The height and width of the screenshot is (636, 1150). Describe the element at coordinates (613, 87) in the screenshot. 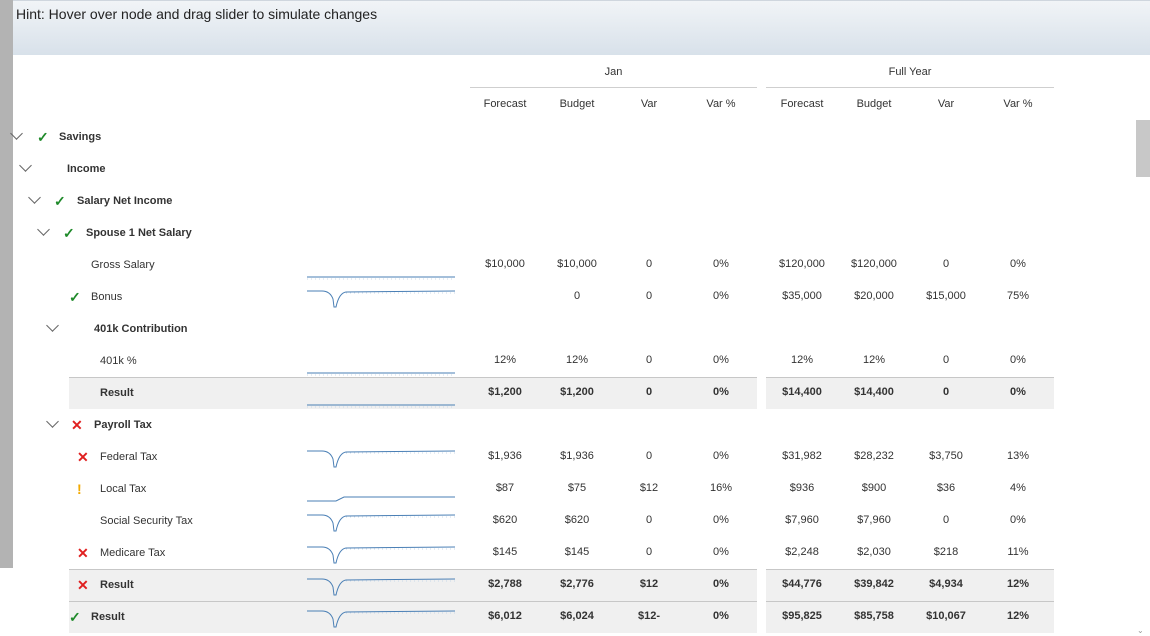

I see `group-divider-jan` at that location.